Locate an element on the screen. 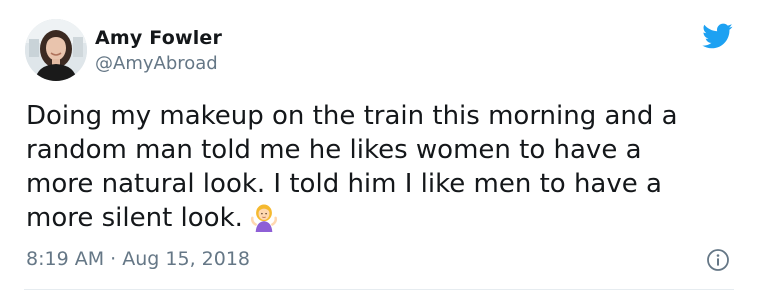 The image size is (758, 293). tweet-timestamp: 8:19 AM · Aug 15, 2018 is located at coordinates (138, 259).